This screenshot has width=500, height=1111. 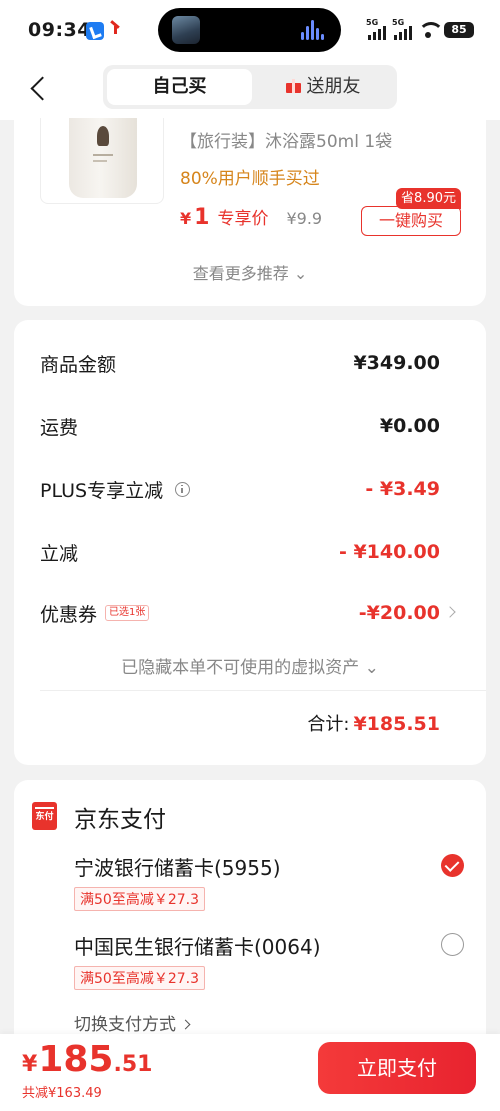 I want to click on rec-price-value: 1, so click(x=202, y=217).